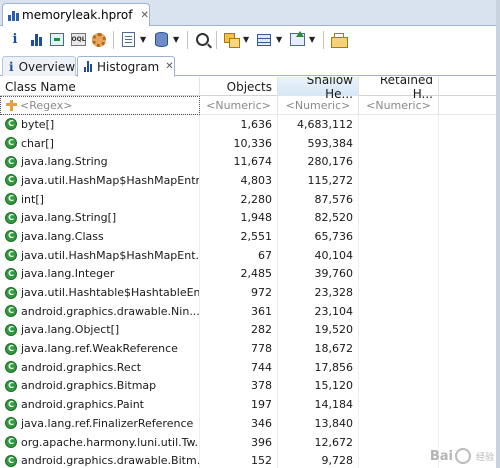 The width and height of the screenshot is (500, 468). I want to click on filter-filler, so click(469, 105).